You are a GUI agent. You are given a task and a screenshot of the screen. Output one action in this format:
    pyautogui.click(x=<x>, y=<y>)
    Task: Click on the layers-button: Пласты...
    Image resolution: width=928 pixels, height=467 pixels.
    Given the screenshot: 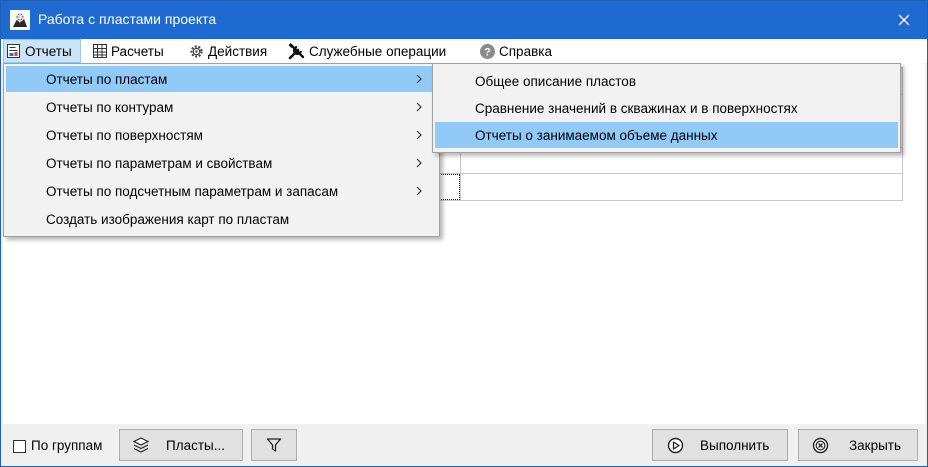 What is the action you would take?
    pyautogui.click(x=181, y=445)
    